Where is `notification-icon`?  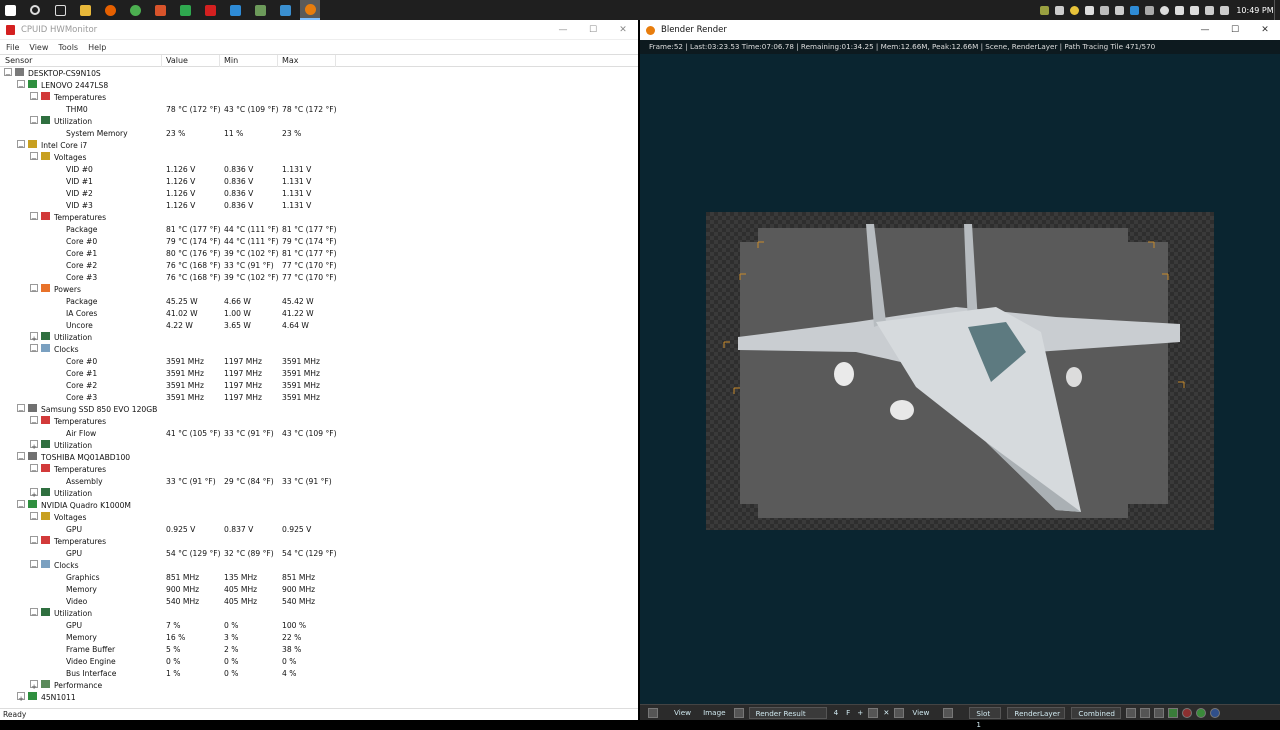
notification-icon is located at coordinates (1224, 10).